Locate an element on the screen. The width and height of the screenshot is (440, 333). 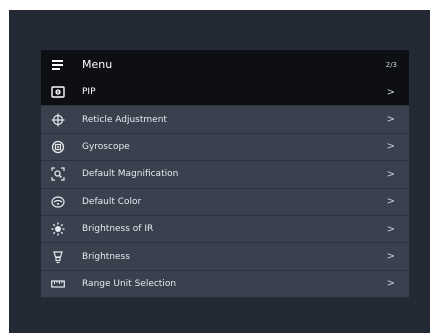
menu-item-pip: PIP > is located at coordinates (225, 93).